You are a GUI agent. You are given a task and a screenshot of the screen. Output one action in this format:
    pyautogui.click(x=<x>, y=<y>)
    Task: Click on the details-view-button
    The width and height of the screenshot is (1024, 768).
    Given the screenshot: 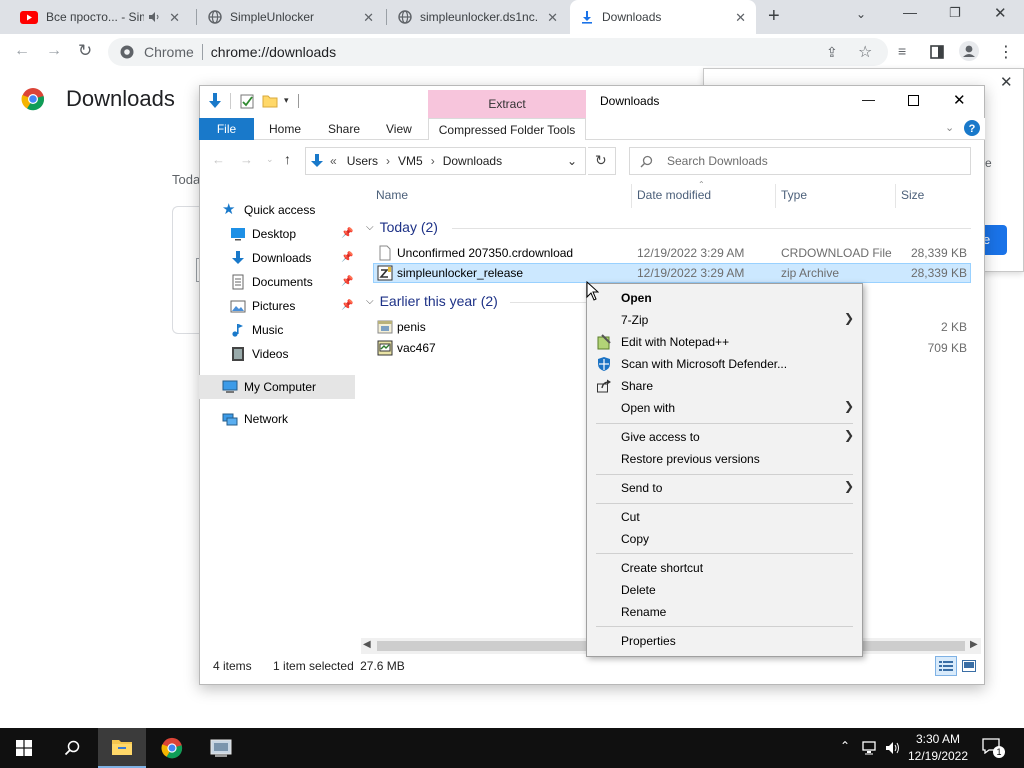 What is the action you would take?
    pyautogui.click(x=946, y=666)
    